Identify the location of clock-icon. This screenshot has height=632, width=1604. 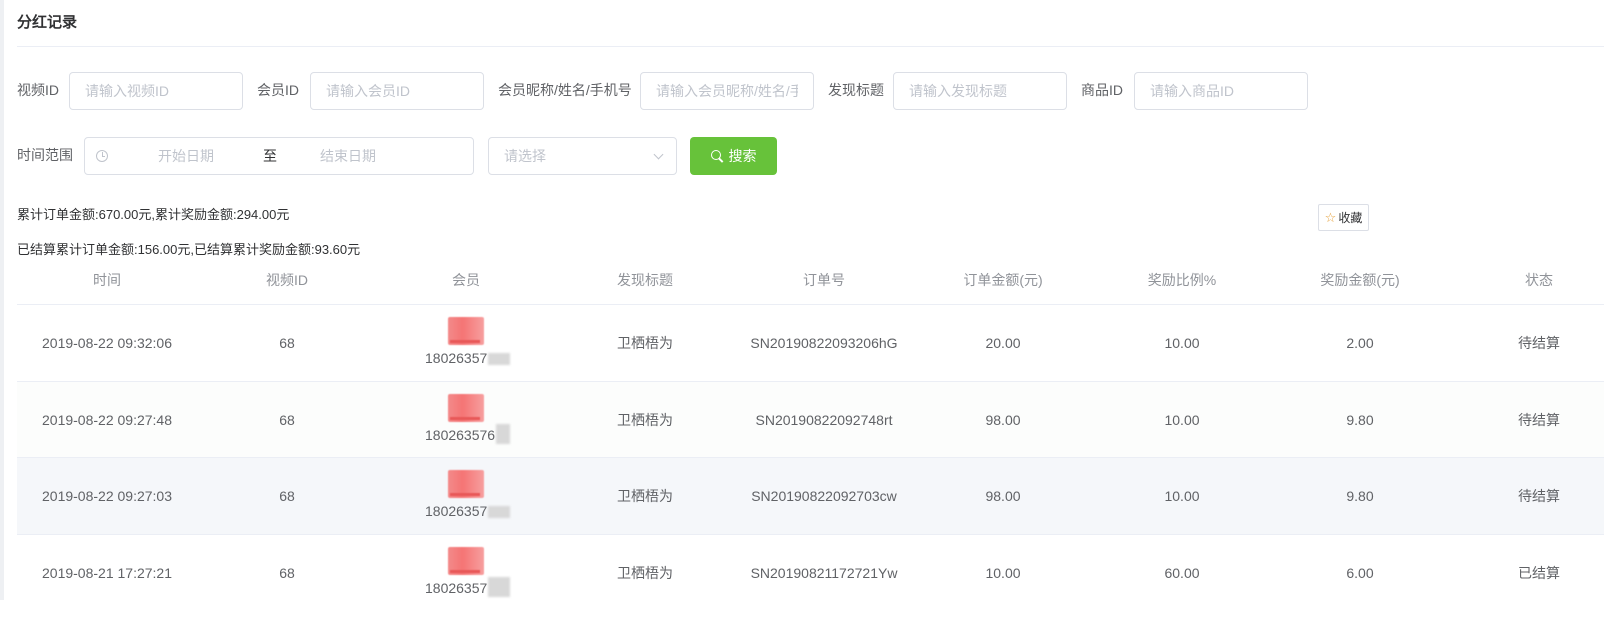
(102, 156).